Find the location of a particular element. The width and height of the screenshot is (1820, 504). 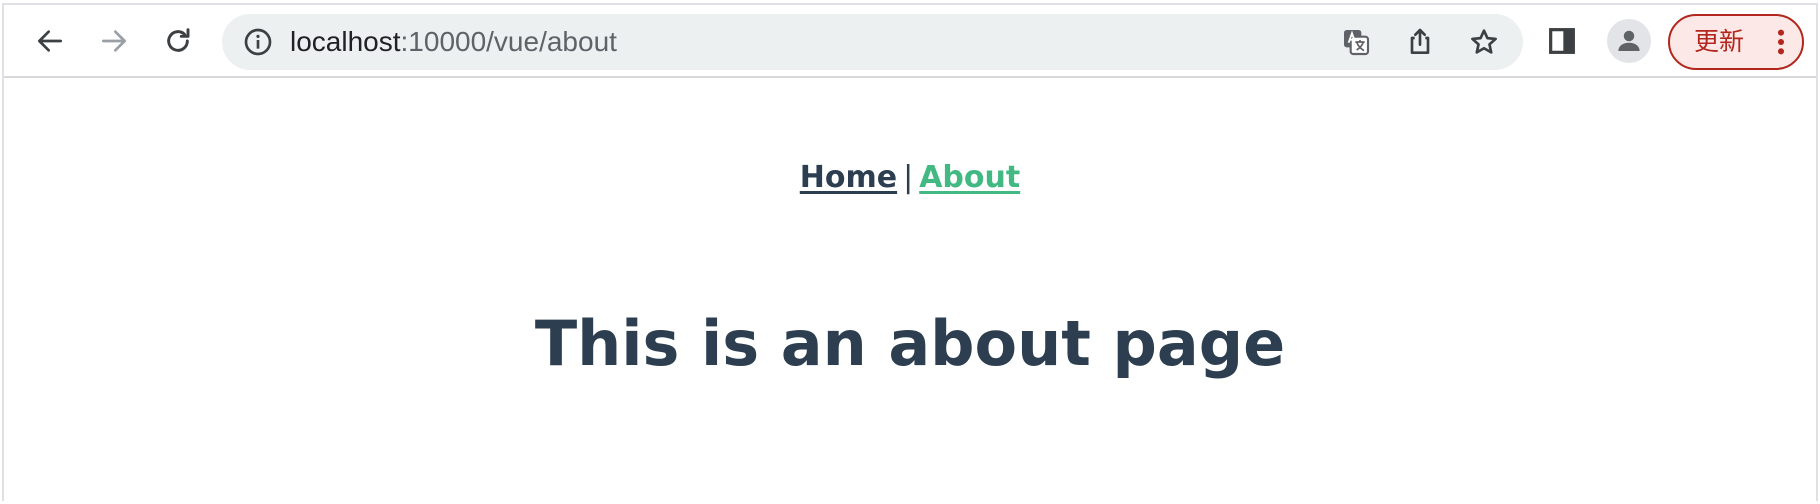

translate-icon is located at coordinates (1356, 42).